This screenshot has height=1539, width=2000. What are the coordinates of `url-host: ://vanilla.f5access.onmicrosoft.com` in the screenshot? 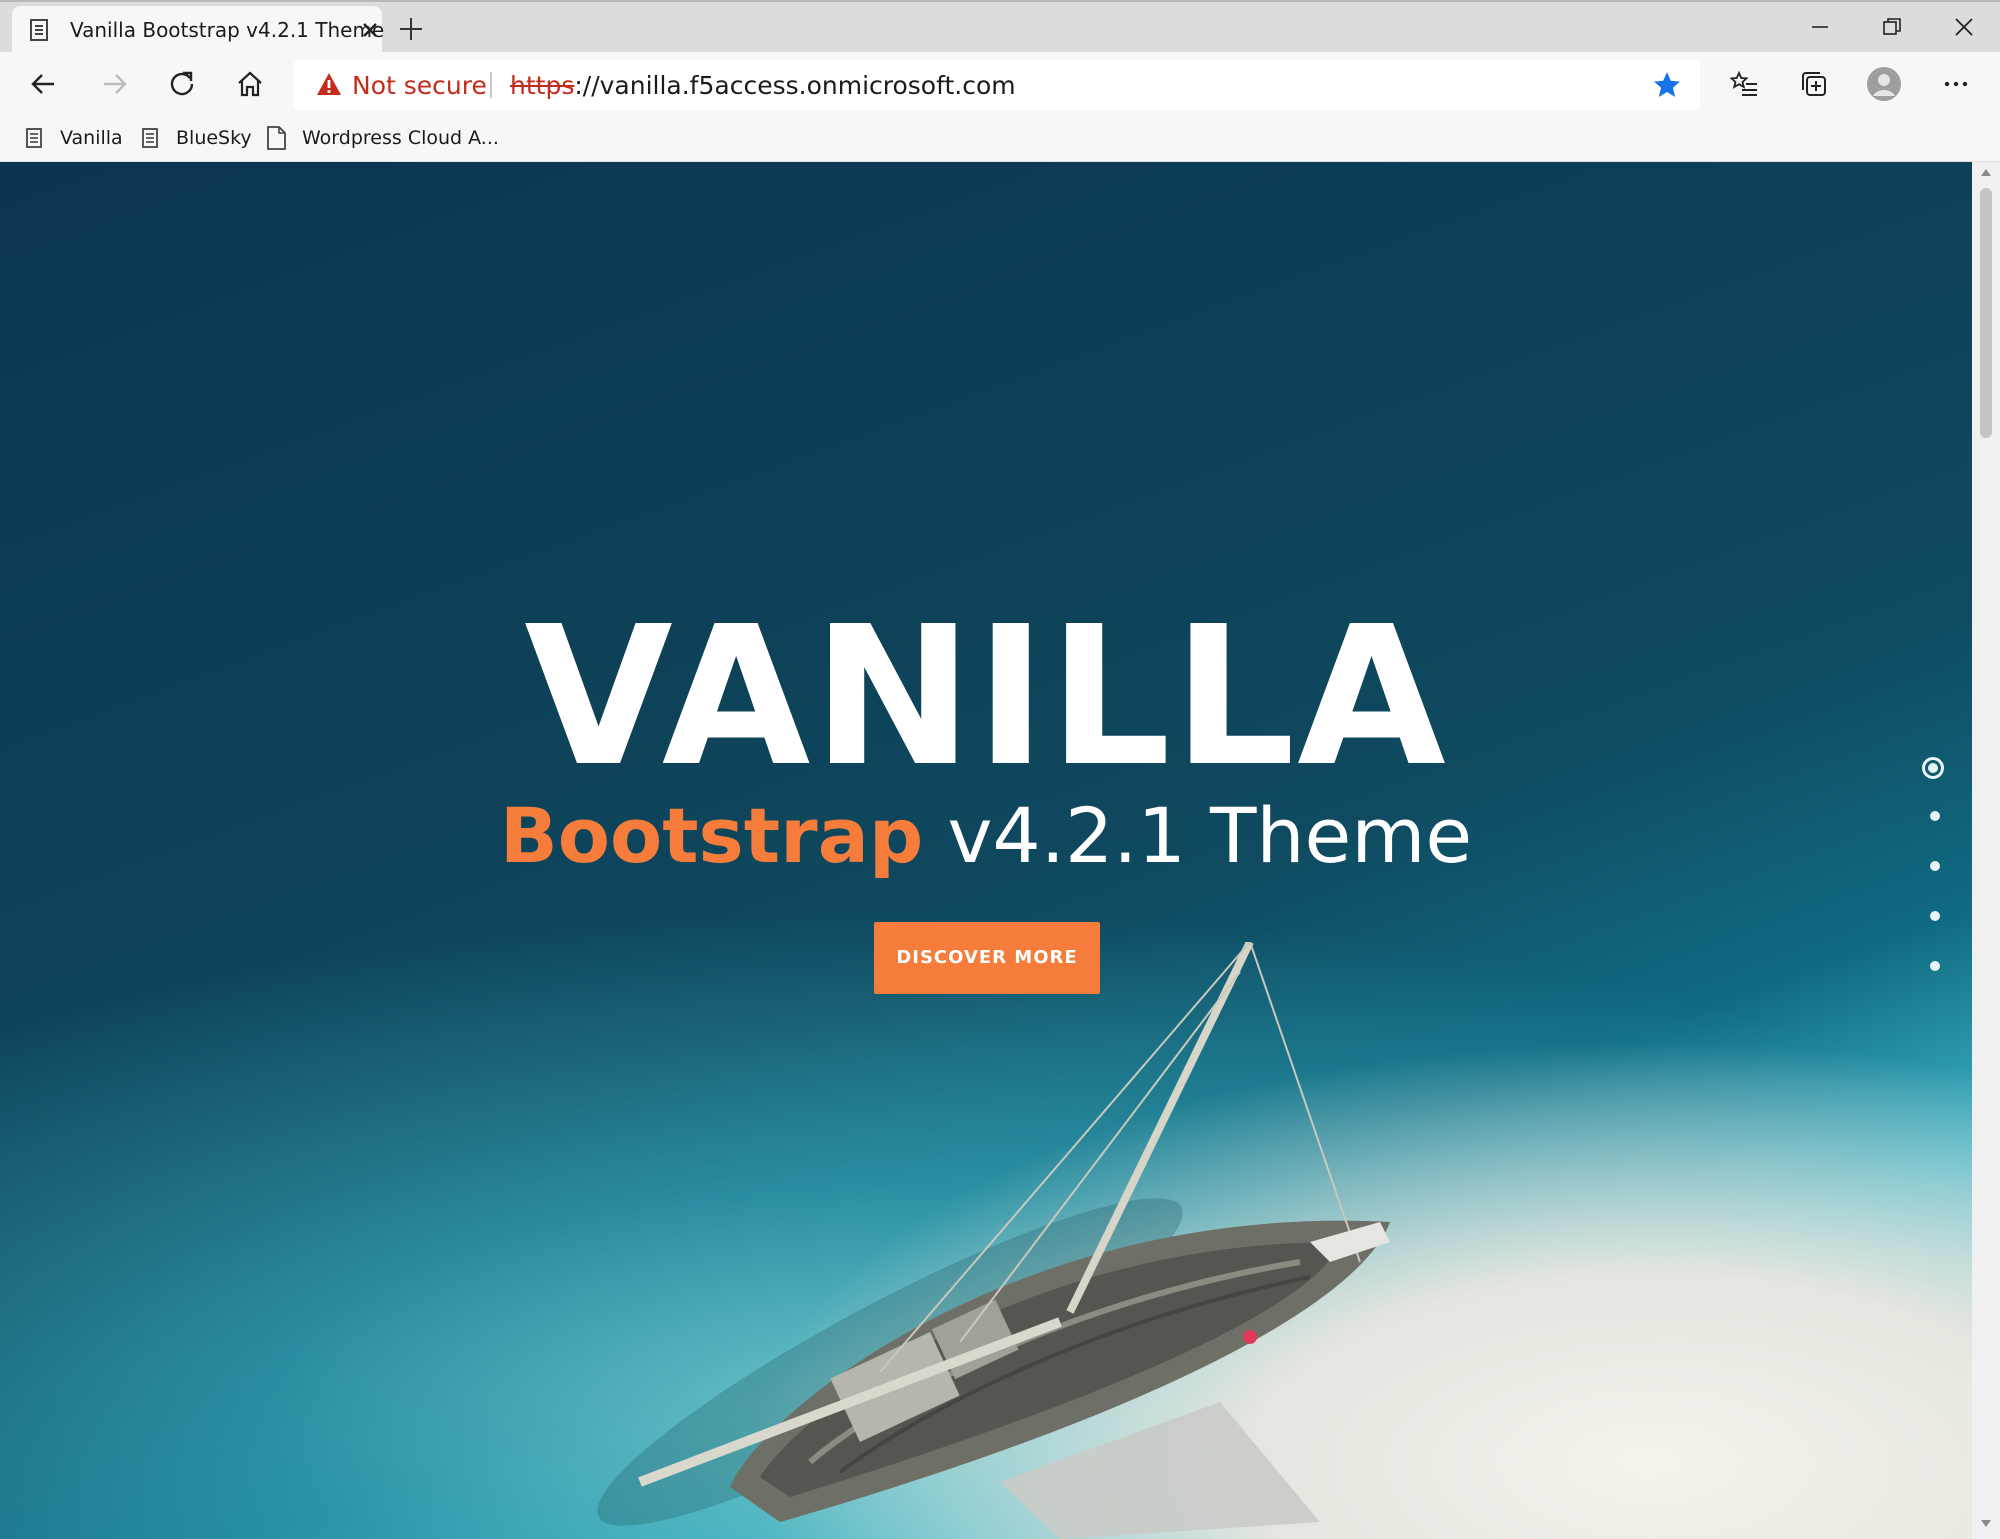 It's located at (795, 85).